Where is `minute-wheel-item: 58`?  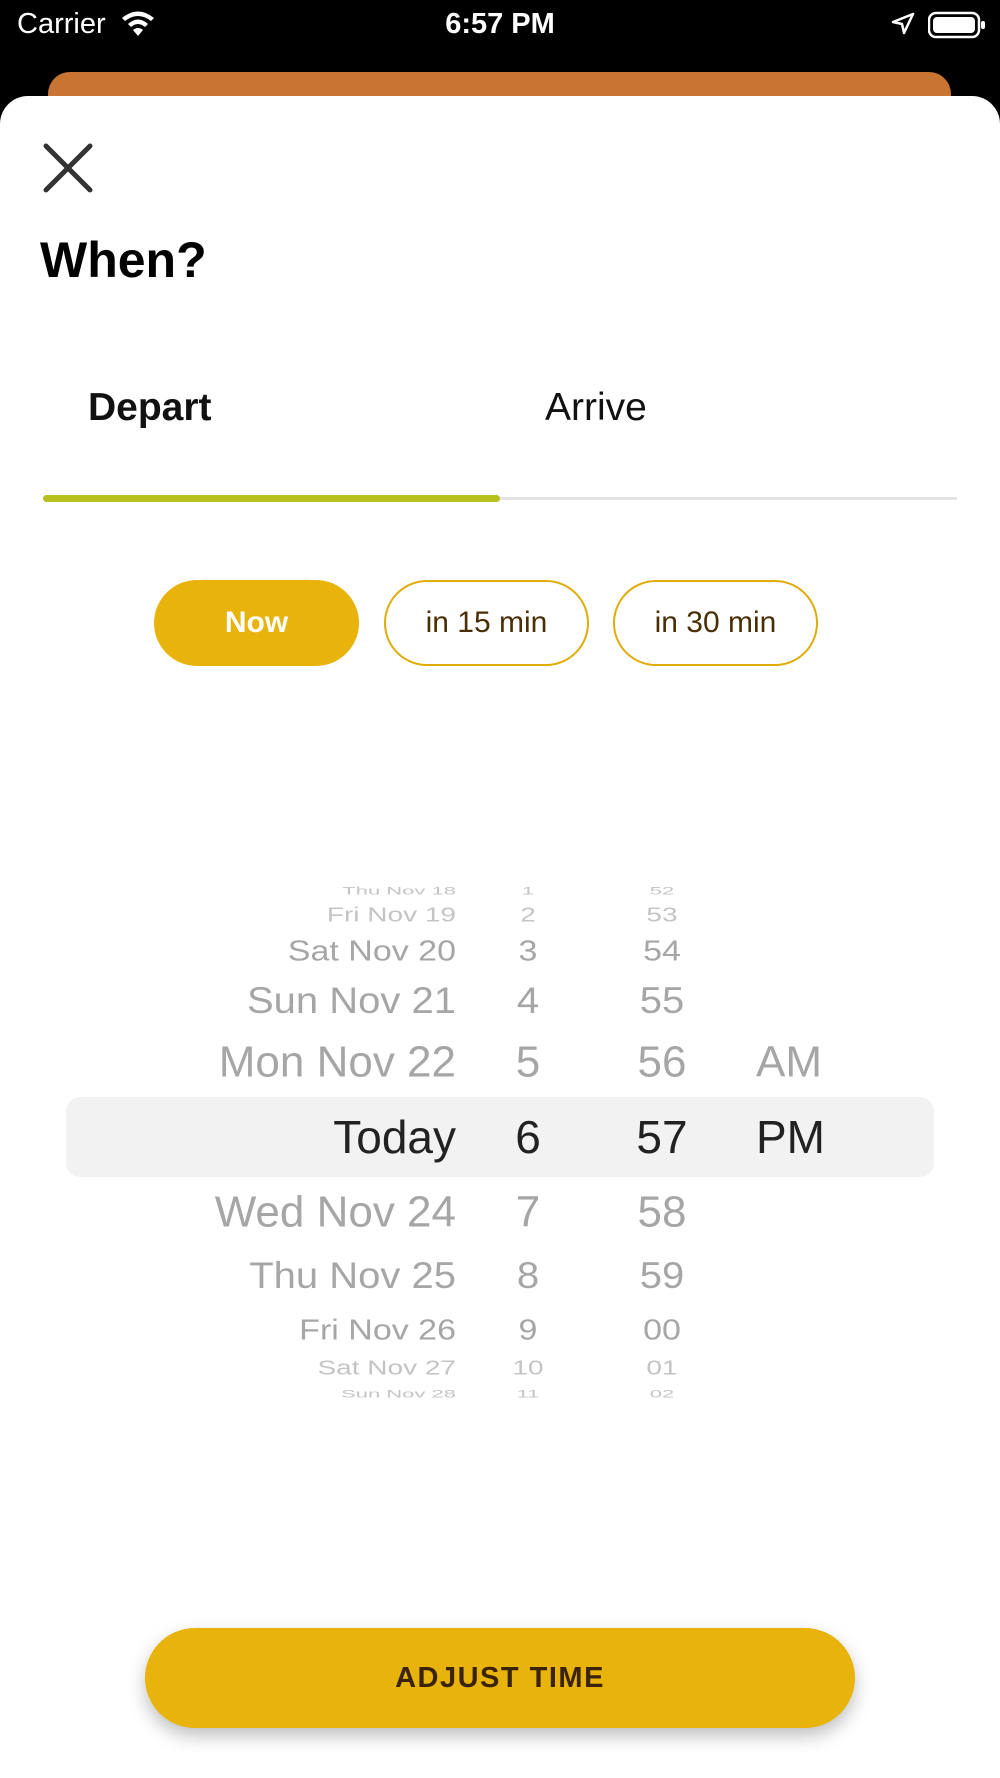
minute-wheel-item: 58 is located at coordinates (662, 1212).